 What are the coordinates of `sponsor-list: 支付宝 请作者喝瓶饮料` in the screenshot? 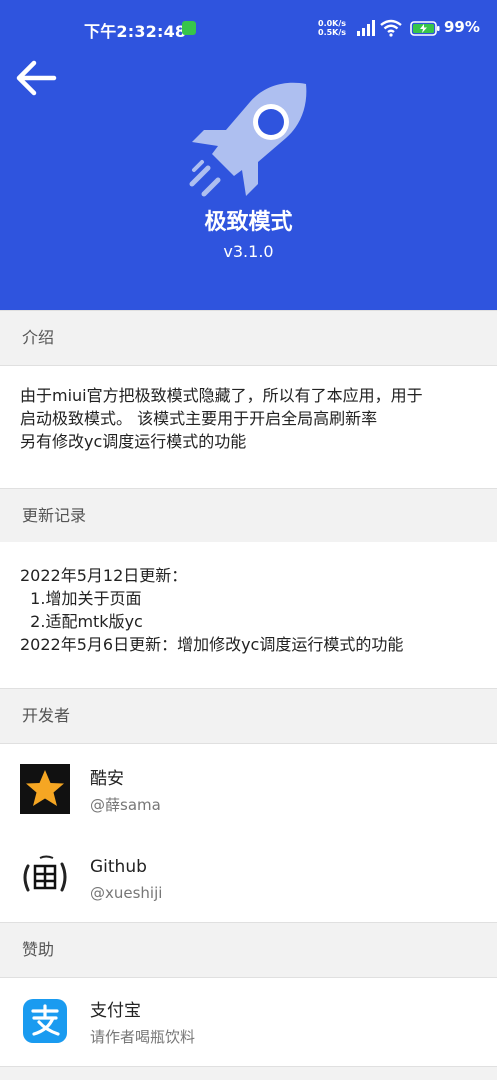 It's located at (248, 1022).